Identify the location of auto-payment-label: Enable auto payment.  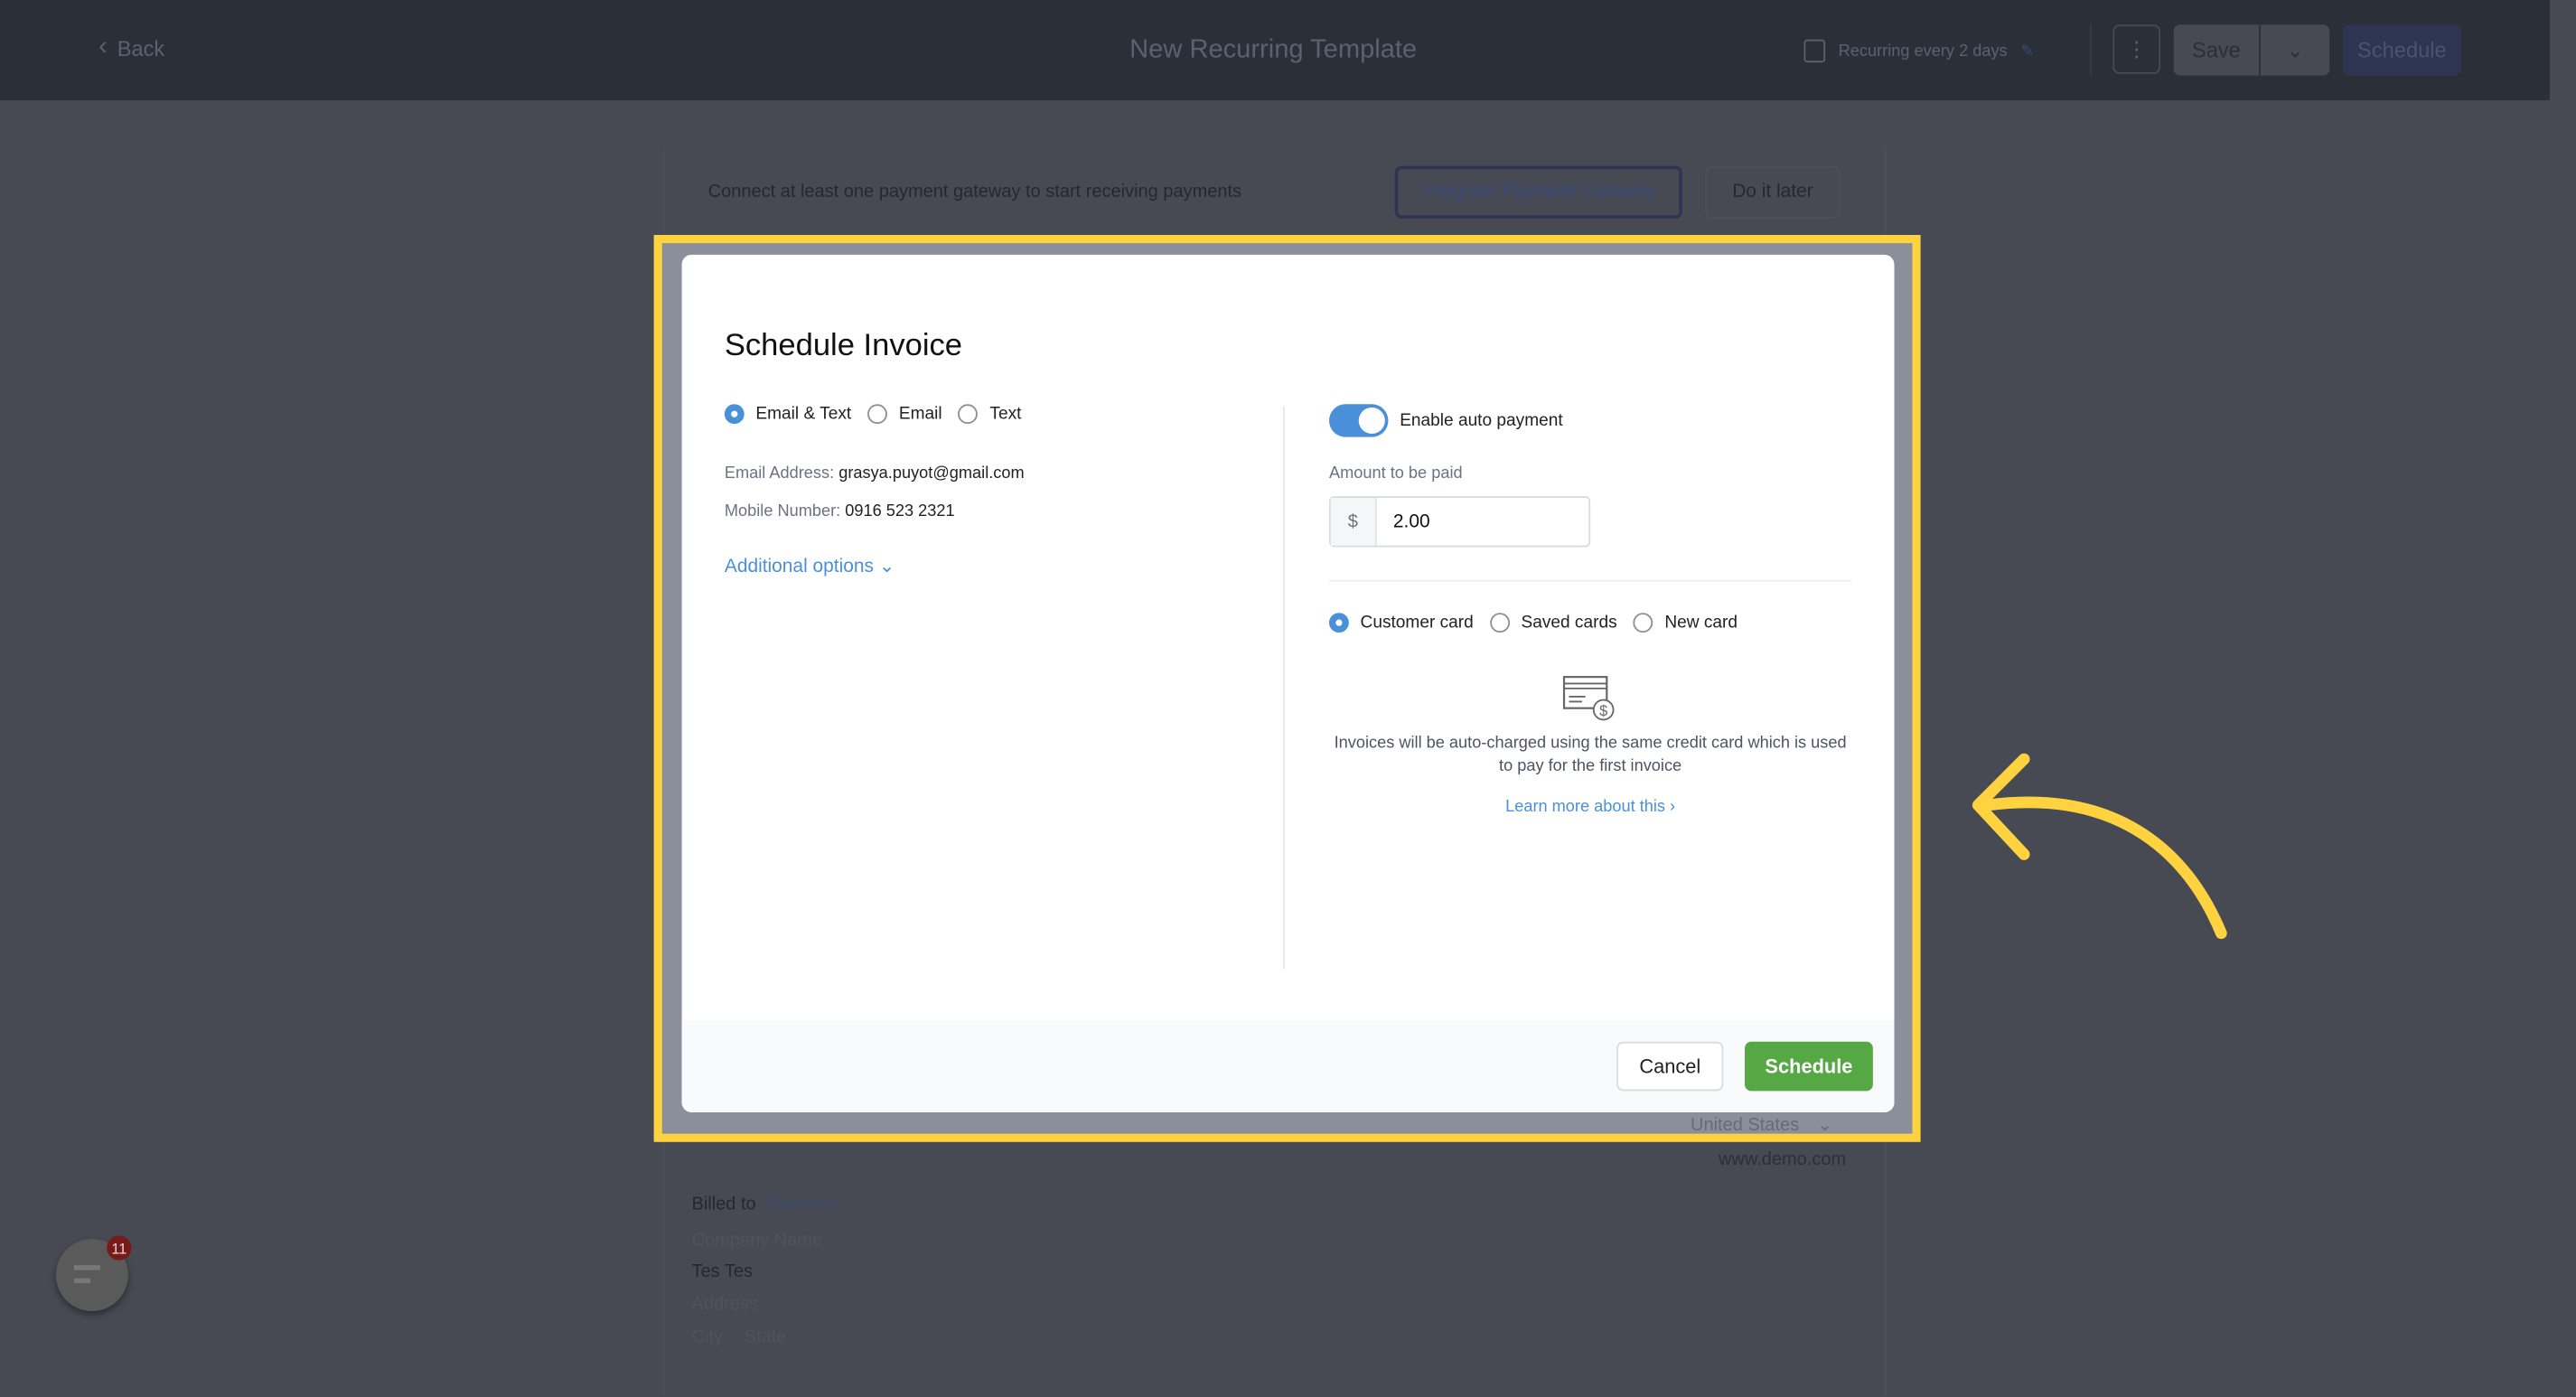
(1481, 420).